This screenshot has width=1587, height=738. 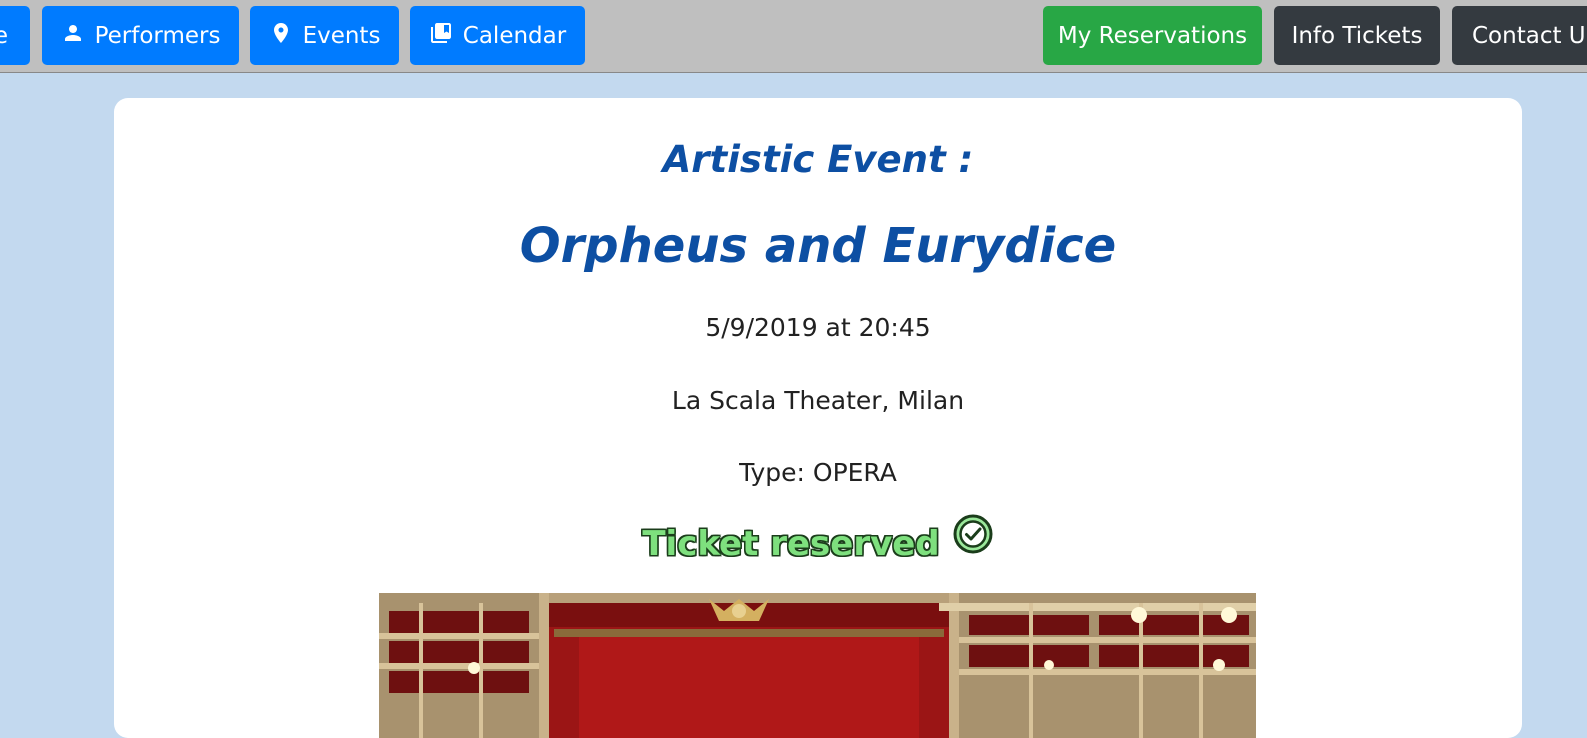 I want to click on events-button-label: Events, so click(x=341, y=35).